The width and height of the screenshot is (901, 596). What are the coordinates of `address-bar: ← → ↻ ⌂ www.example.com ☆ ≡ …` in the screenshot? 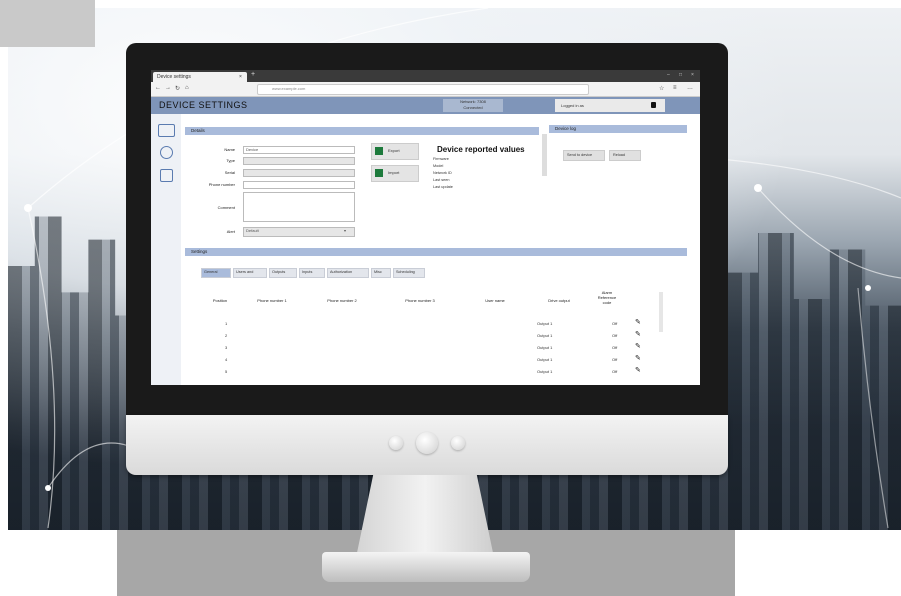 It's located at (425, 89).